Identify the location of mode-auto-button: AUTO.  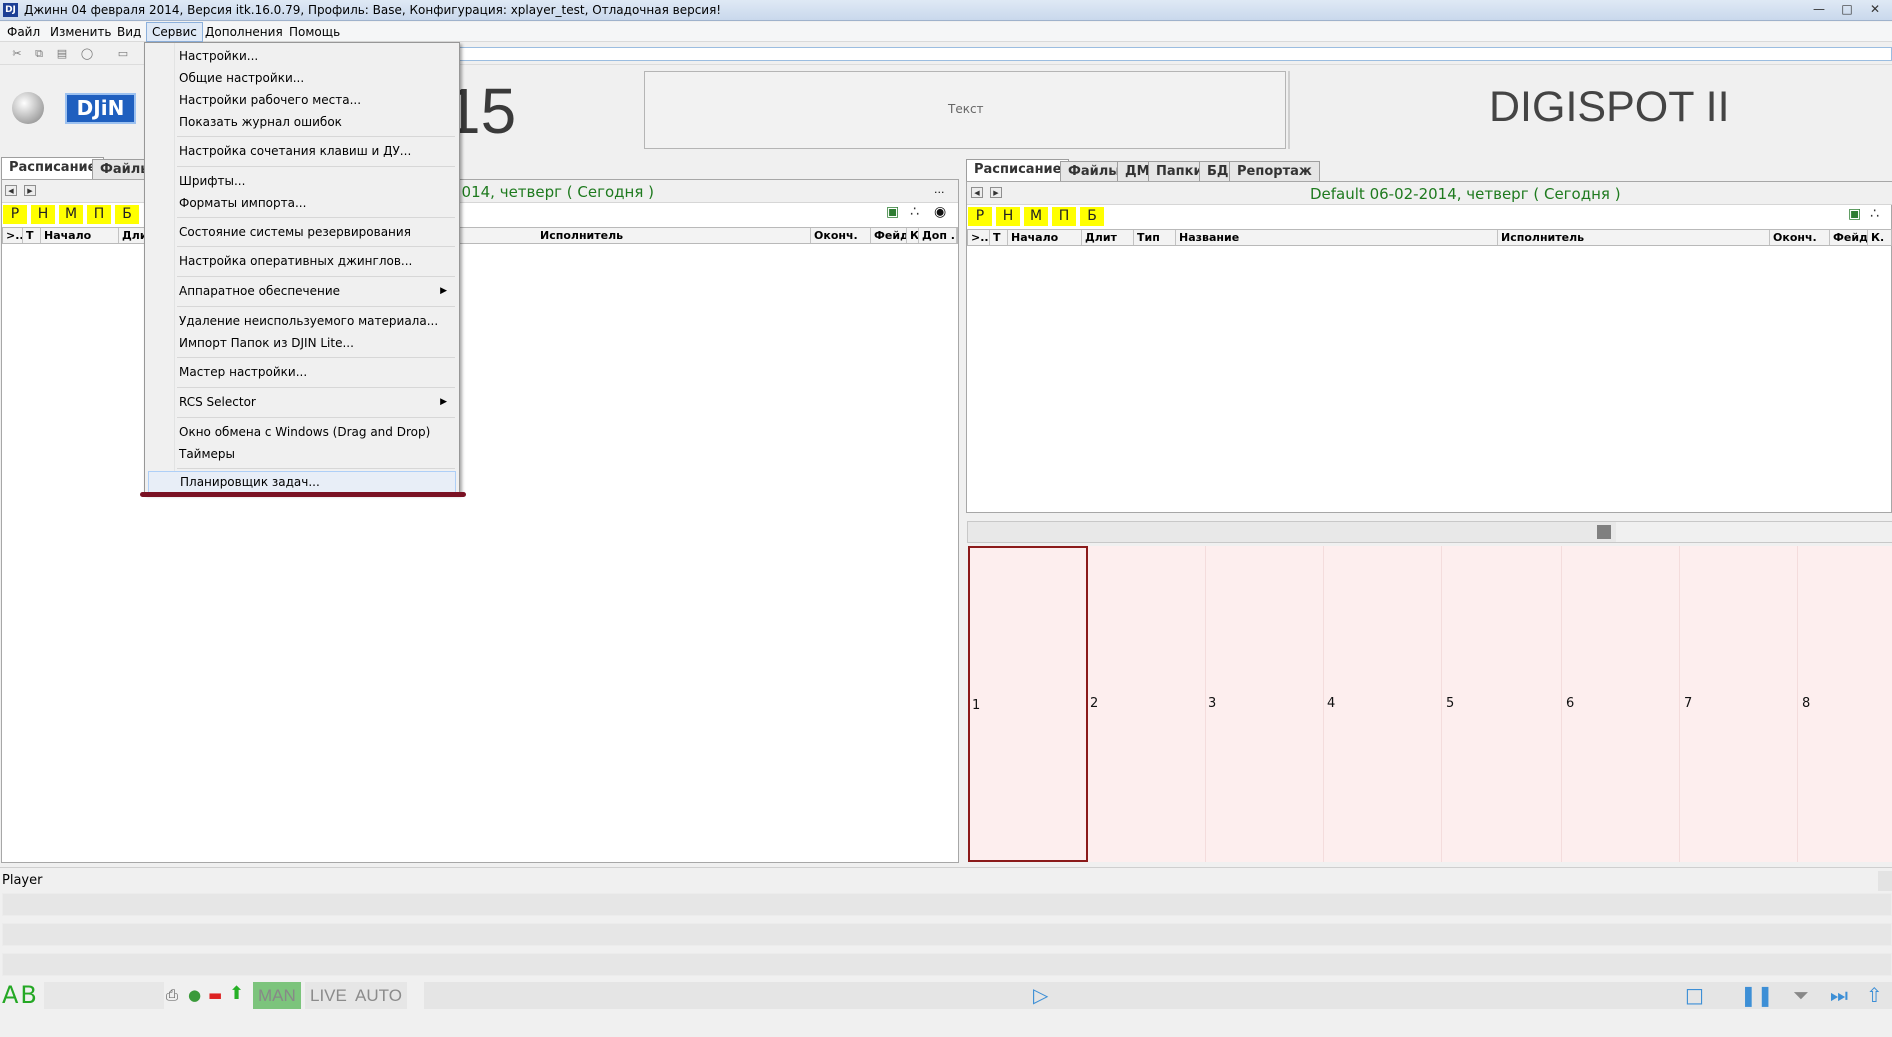
(378, 995).